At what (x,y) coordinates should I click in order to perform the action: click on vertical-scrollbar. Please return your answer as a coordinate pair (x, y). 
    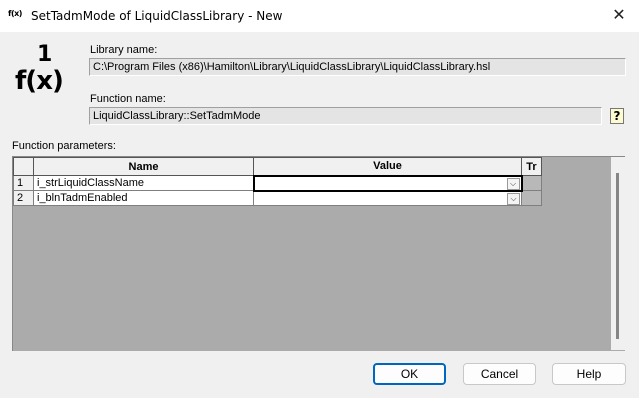
    Looking at the image, I should click on (618, 253).